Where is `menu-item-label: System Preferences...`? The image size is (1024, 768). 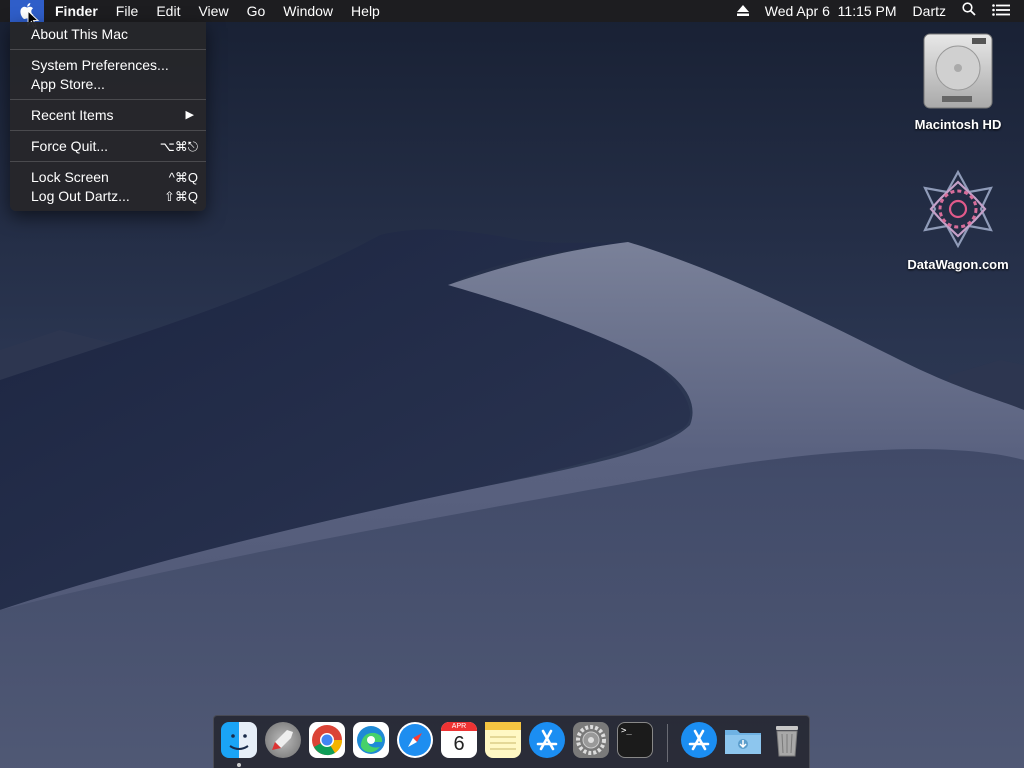 menu-item-label: System Preferences... is located at coordinates (100, 65).